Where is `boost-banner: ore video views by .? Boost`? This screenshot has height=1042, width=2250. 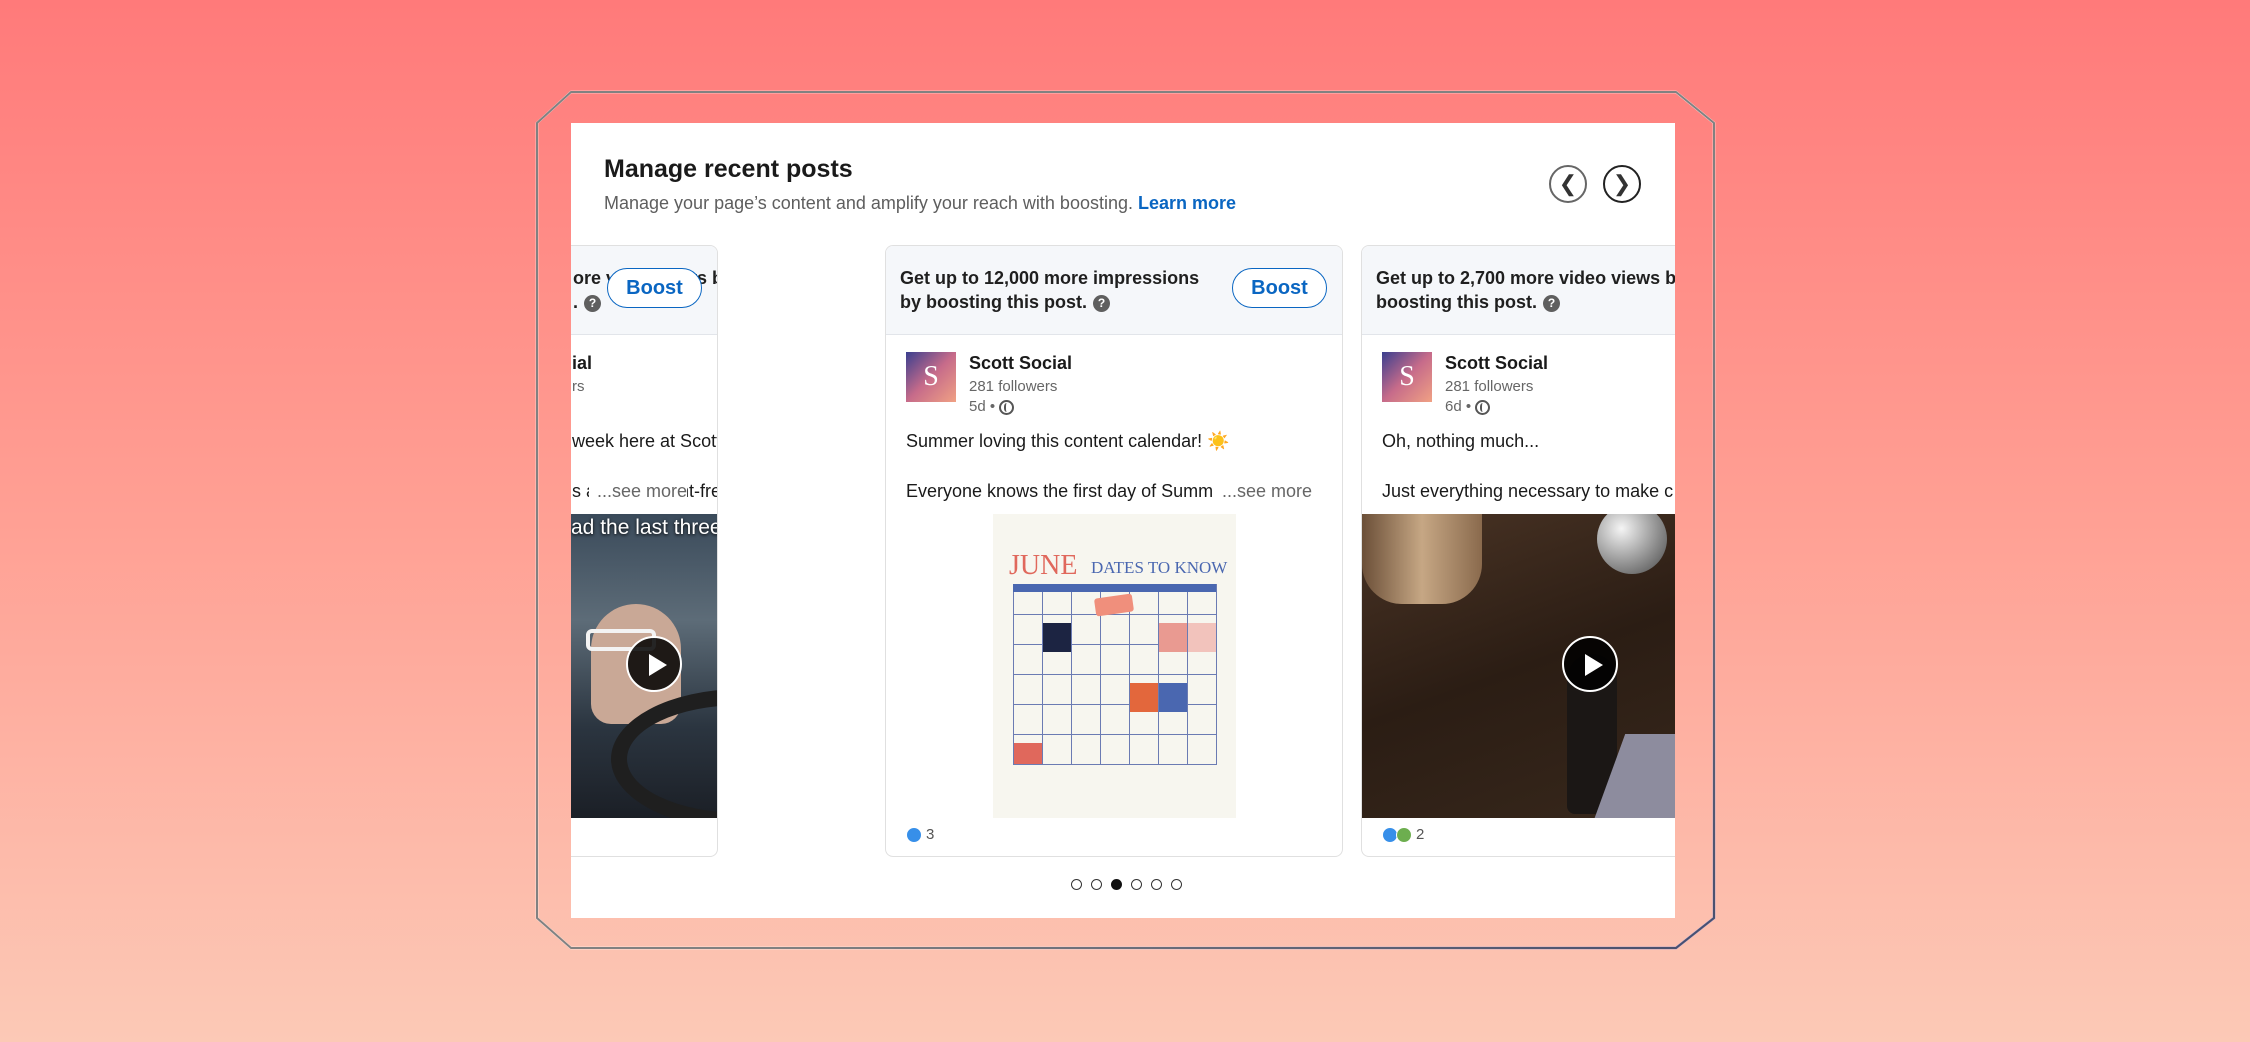
boost-banner: ore video views by .? Boost is located at coordinates (644, 290).